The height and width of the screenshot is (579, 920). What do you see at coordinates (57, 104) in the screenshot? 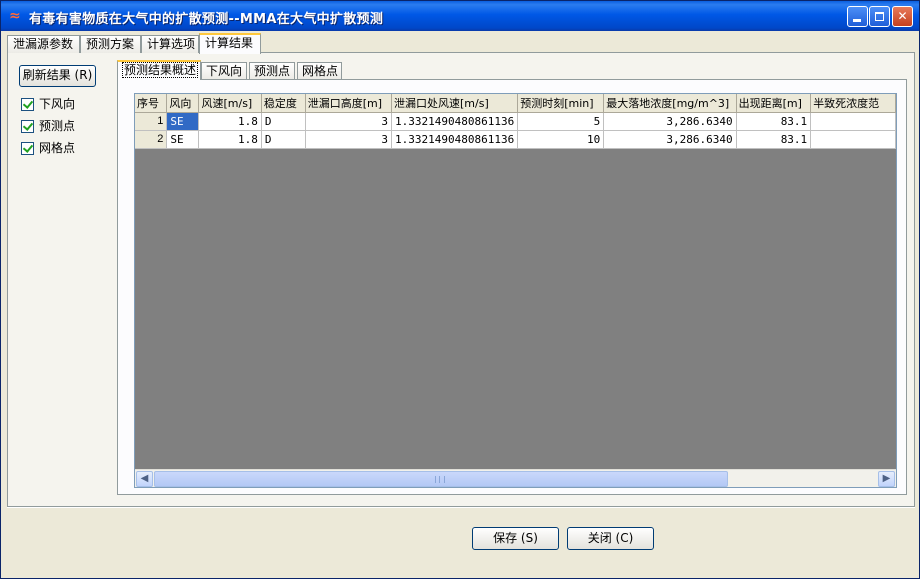
I see `checkbox-label: 下风向` at bounding box center [57, 104].